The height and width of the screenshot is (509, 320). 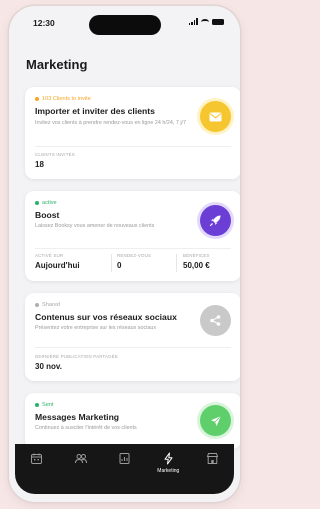 I want to click on rocket-icon, so click(x=215, y=220).